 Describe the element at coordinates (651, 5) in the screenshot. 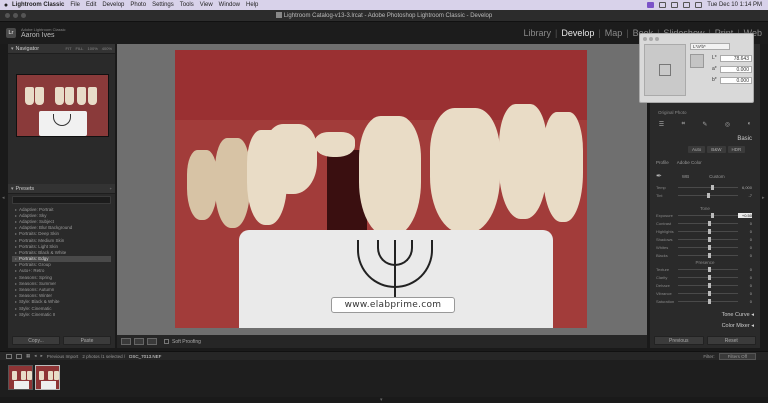

I see `status-app-icon` at that location.